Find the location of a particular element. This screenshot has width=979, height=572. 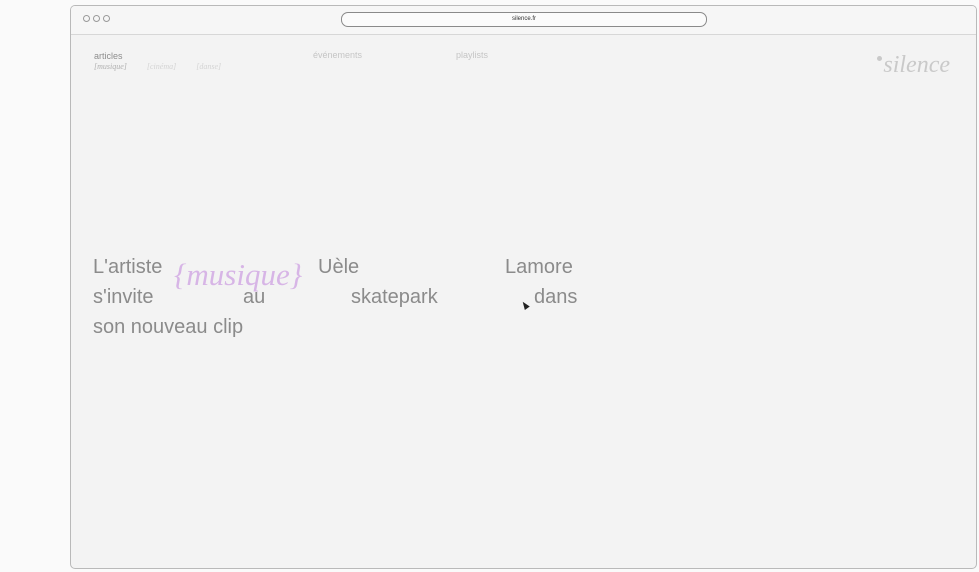

headline-word-6: skatepark is located at coordinates (394, 297).